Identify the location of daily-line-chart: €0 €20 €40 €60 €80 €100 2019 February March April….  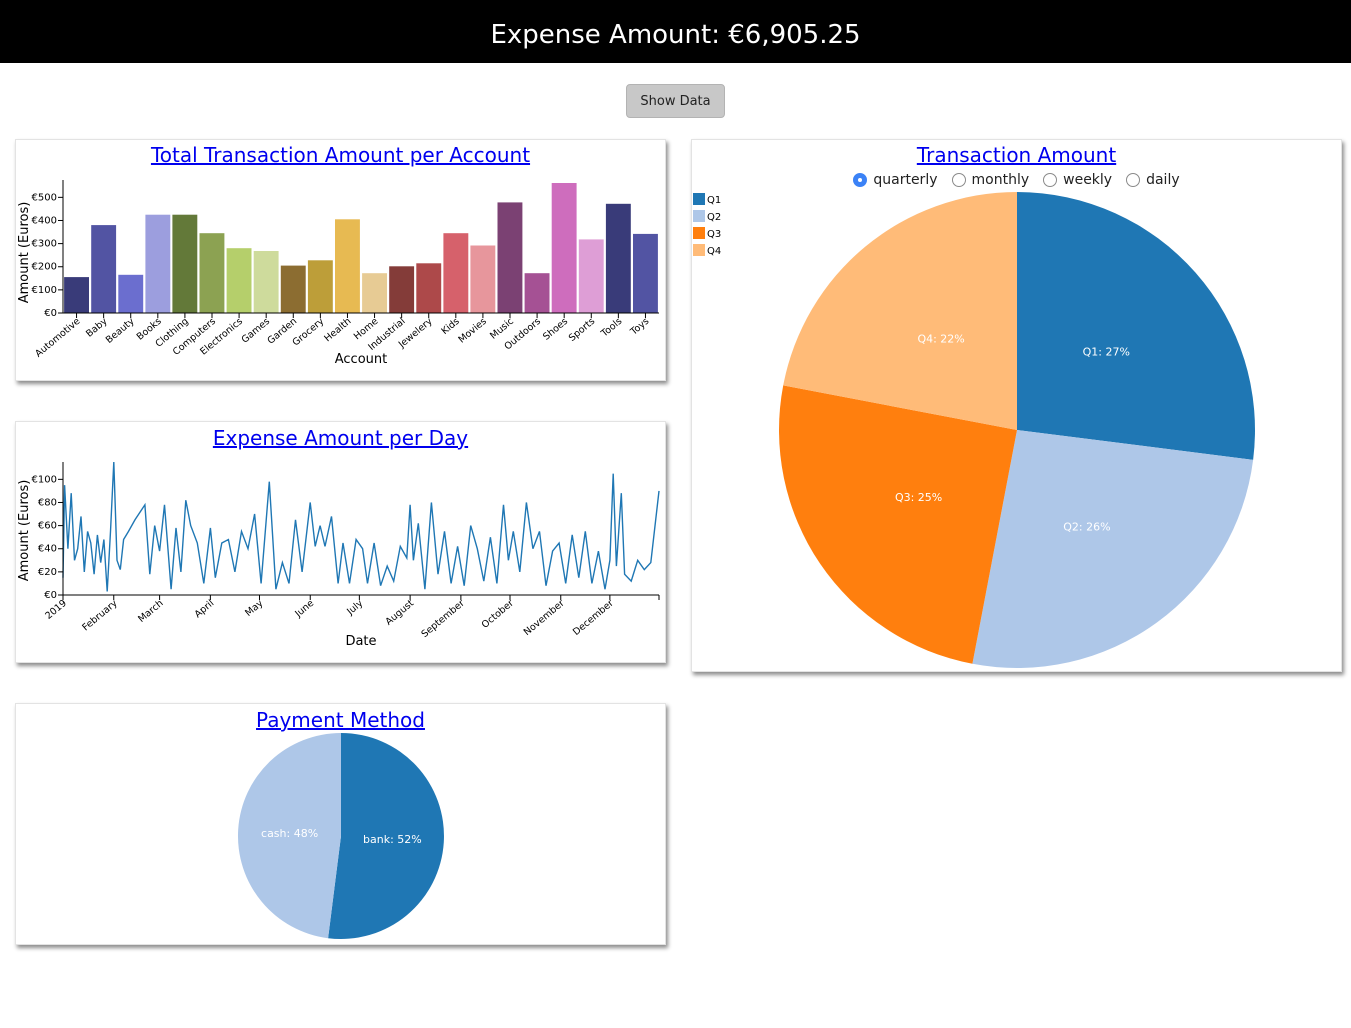
(338, 555).